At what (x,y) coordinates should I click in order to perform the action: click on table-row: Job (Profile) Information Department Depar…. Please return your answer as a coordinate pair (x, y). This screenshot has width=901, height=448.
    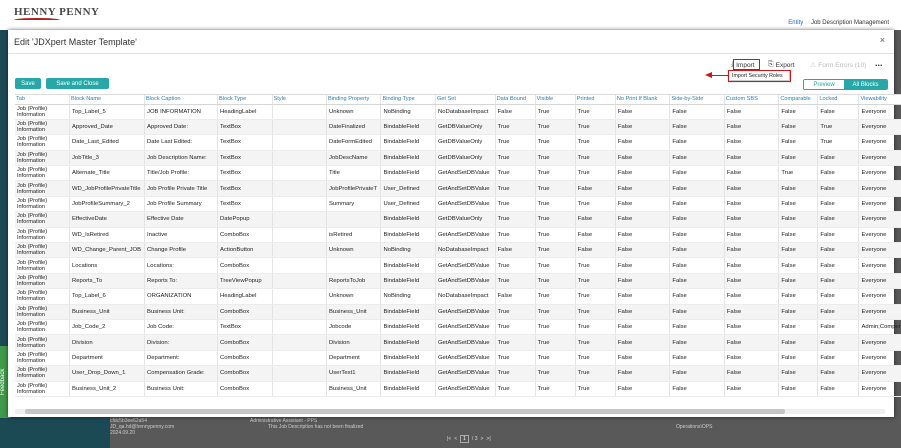
    Looking at the image, I should click on (458, 358).